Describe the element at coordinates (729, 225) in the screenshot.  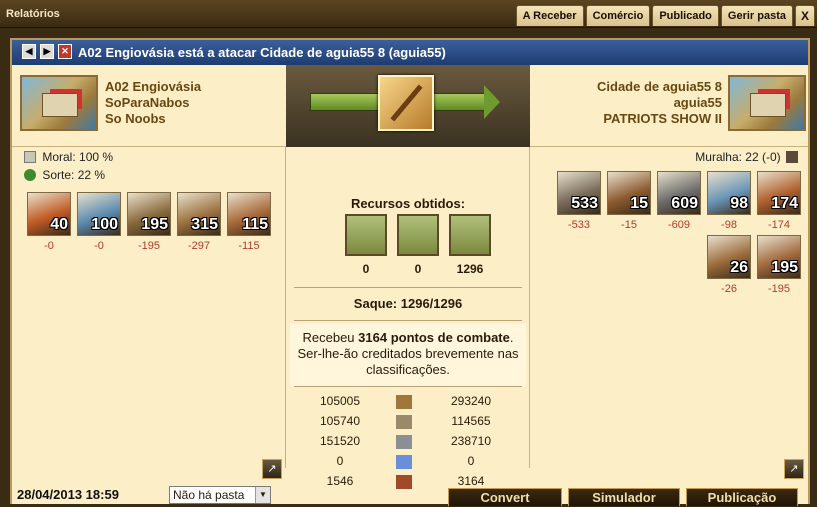
I see `unit-loss: -98` at that location.